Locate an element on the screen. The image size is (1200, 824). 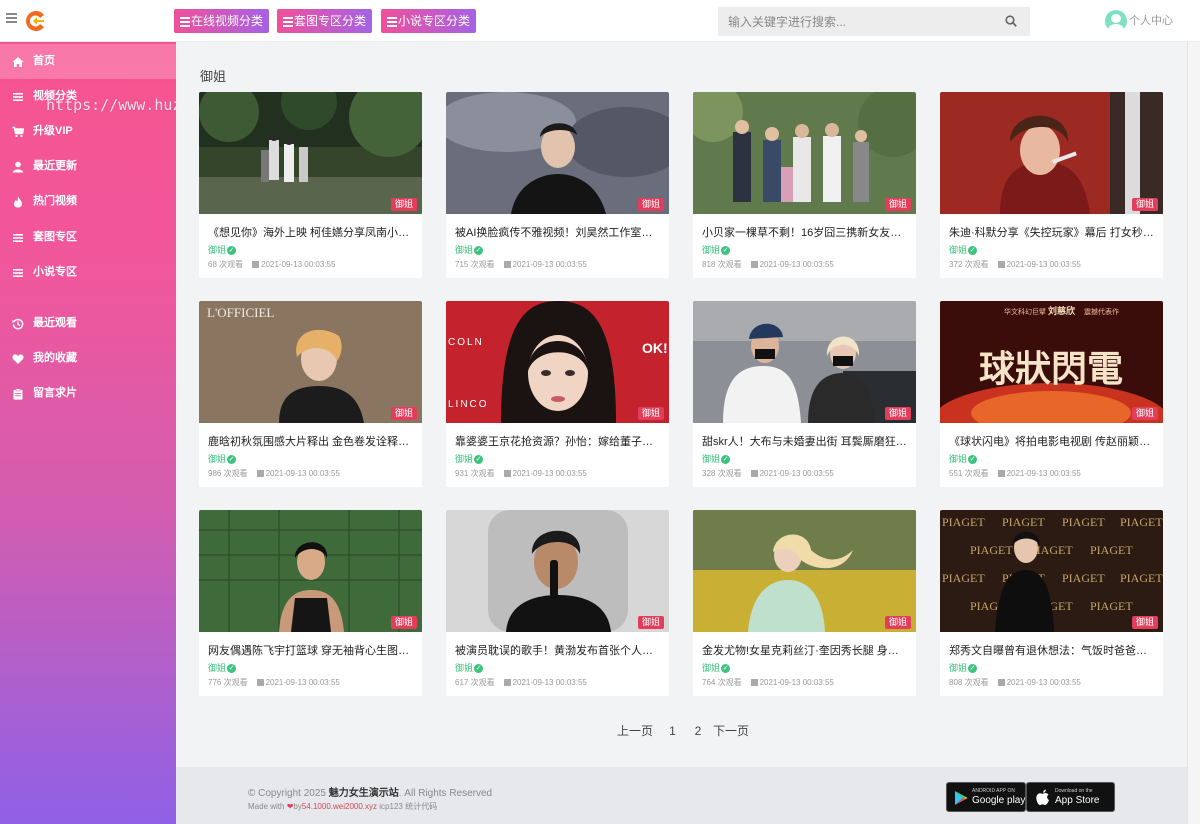
scrollbar is located at coordinates (1193, 433).